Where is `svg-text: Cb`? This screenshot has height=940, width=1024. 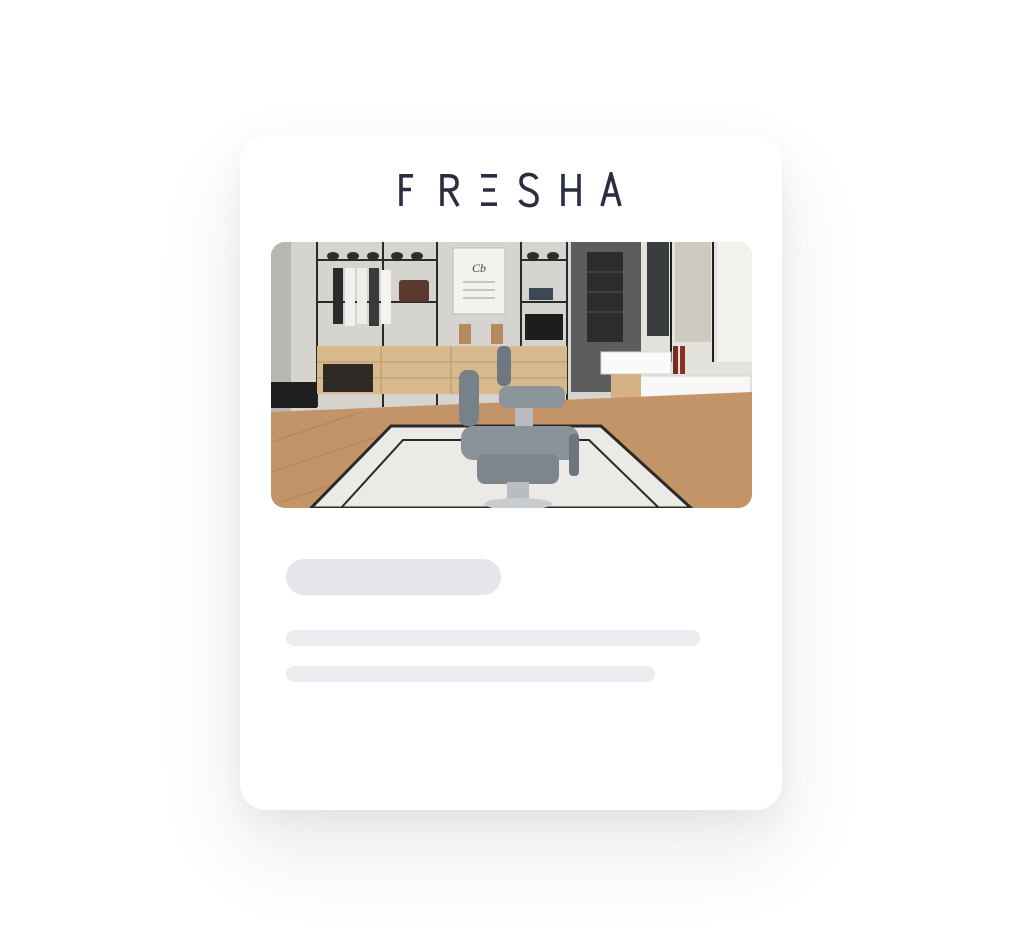 svg-text: Cb is located at coordinates (479, 268).